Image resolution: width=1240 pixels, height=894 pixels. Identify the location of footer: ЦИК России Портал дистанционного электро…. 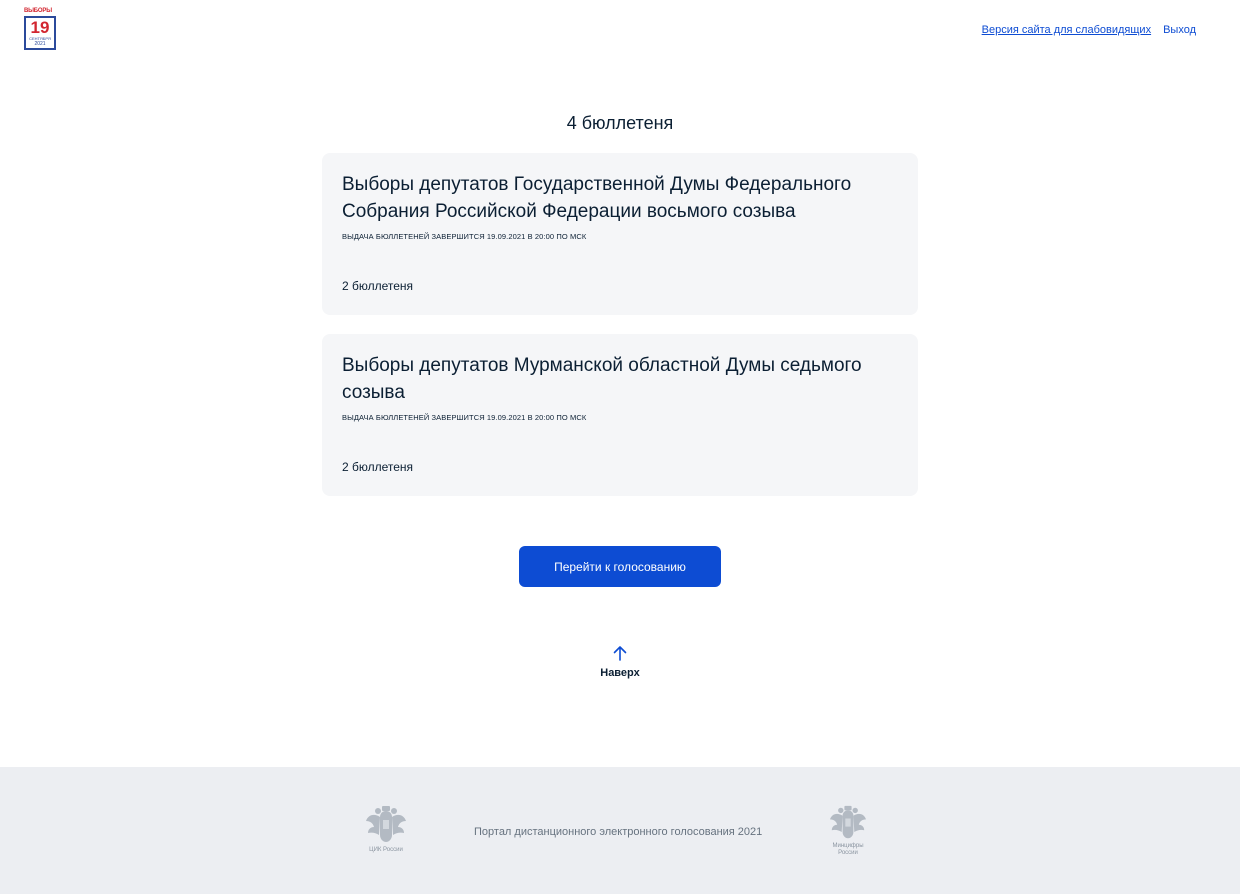
(620, 830).